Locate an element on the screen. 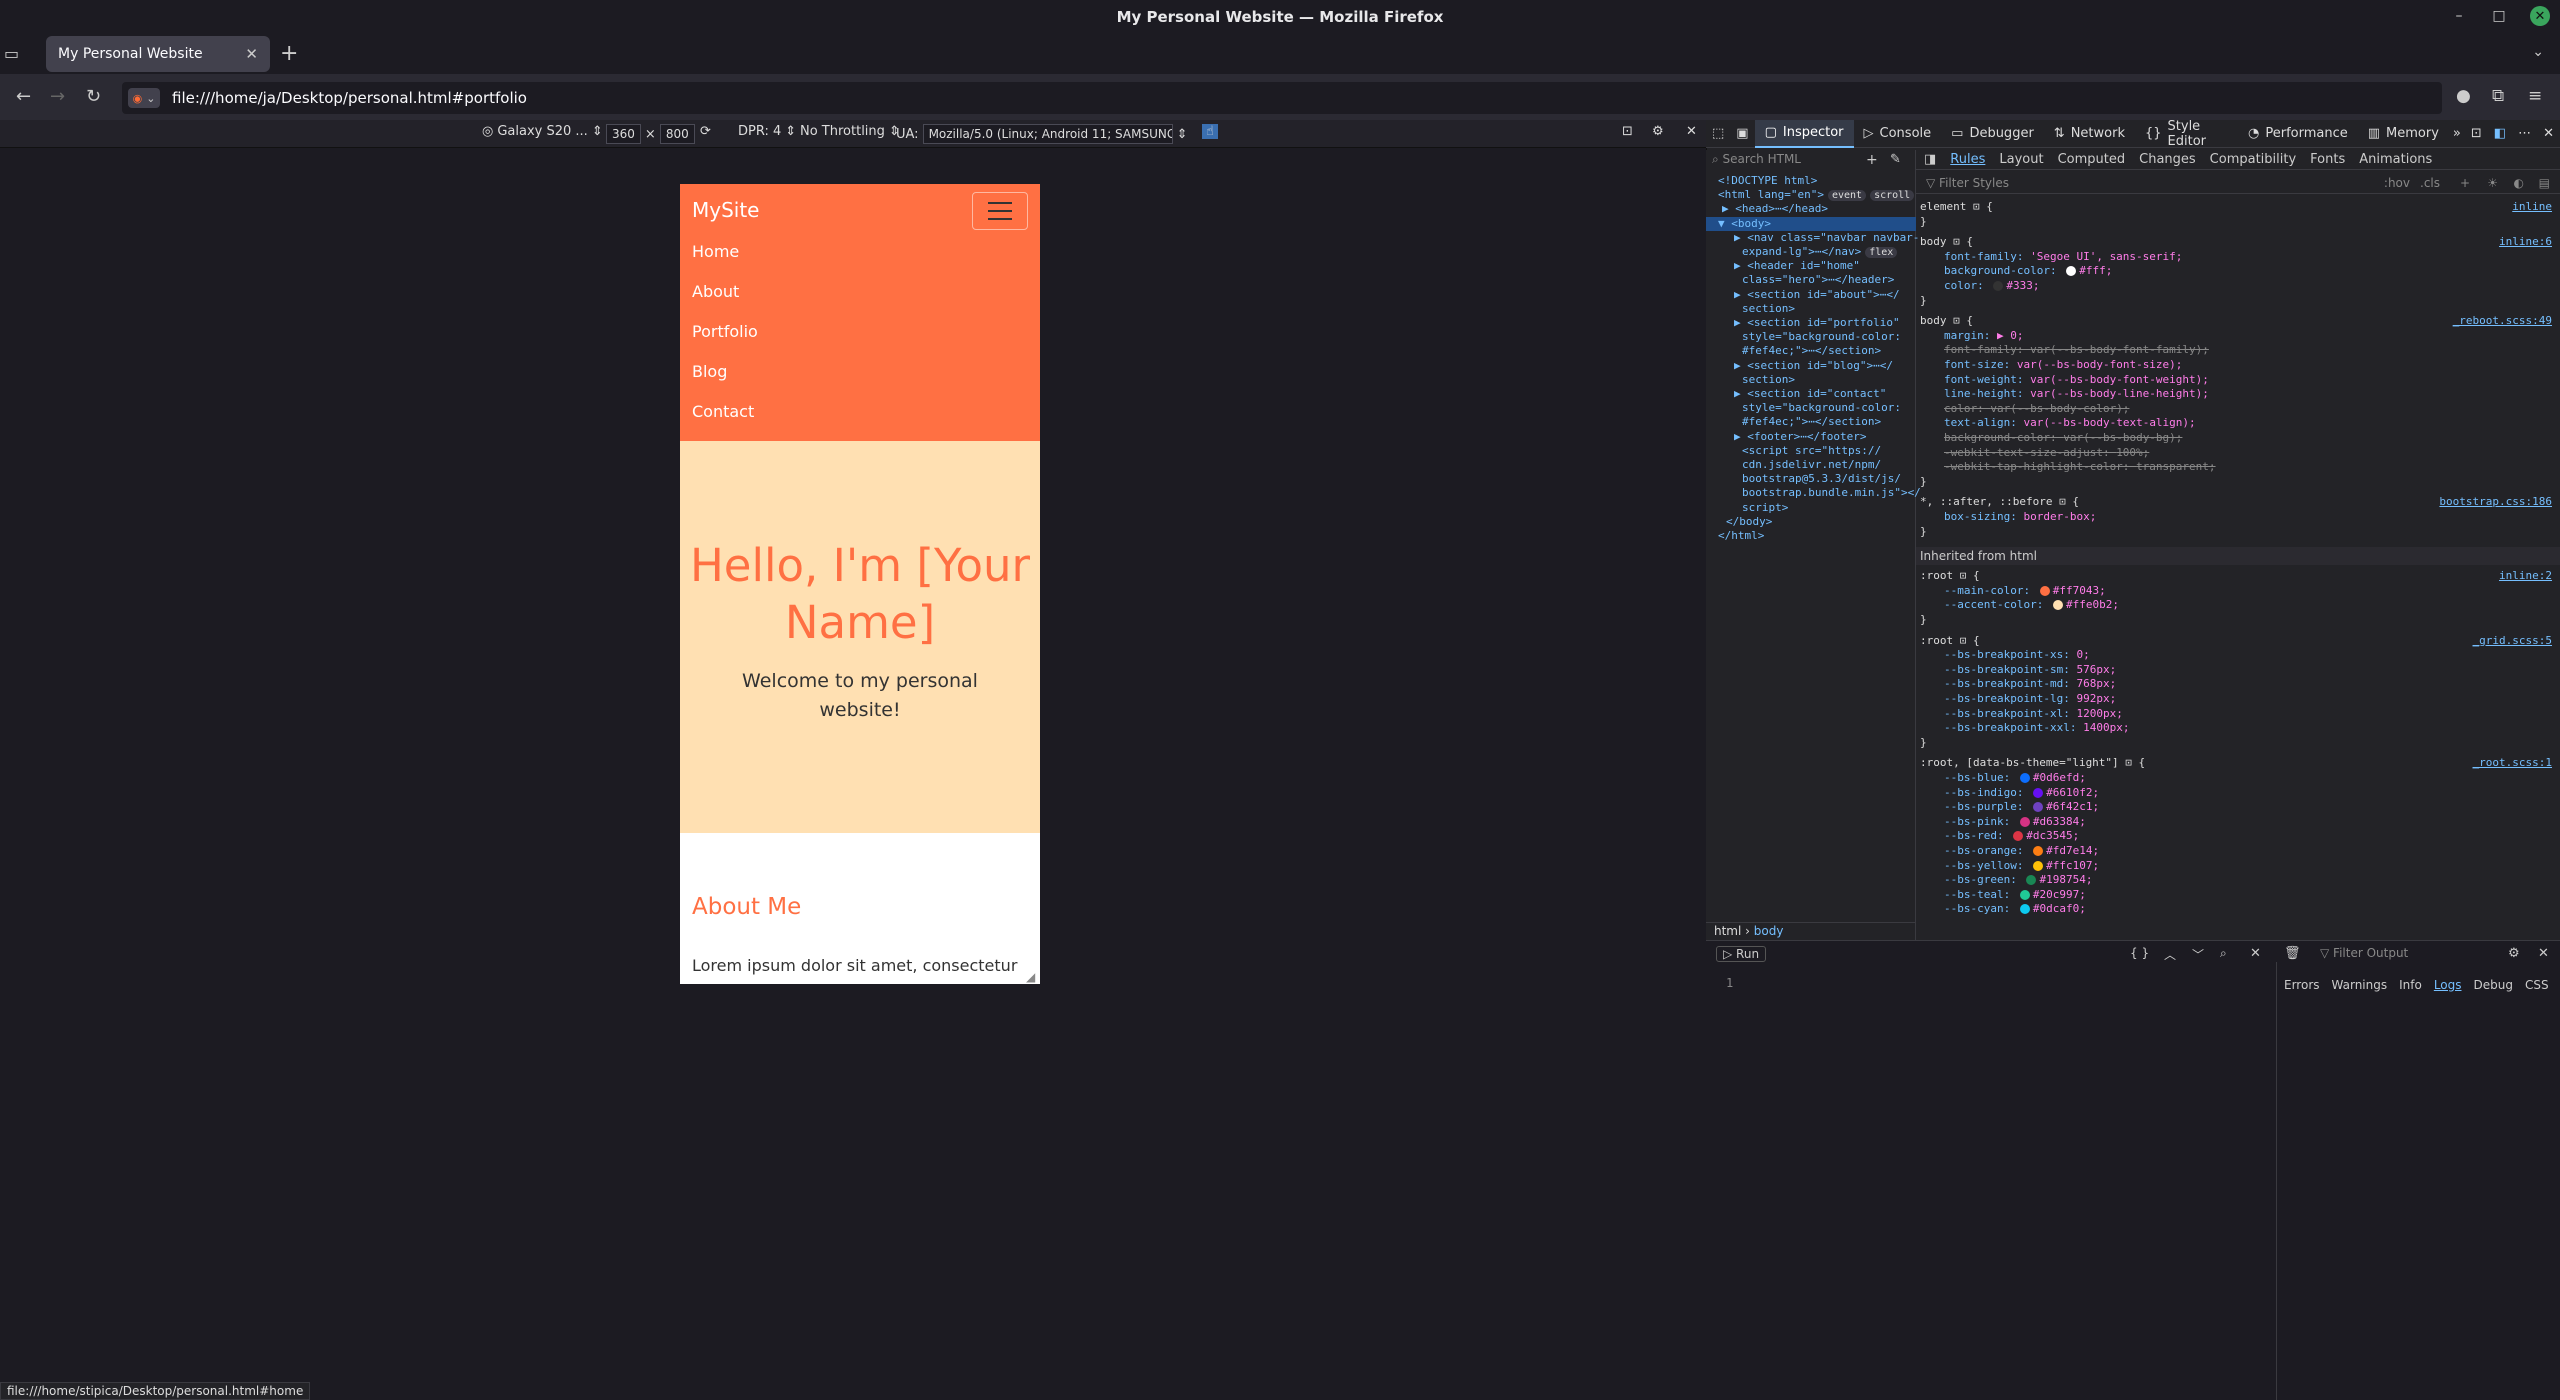 The image size is (2560, 1400). property-name: --bs-blue: is located at coordinates (1980, 777).